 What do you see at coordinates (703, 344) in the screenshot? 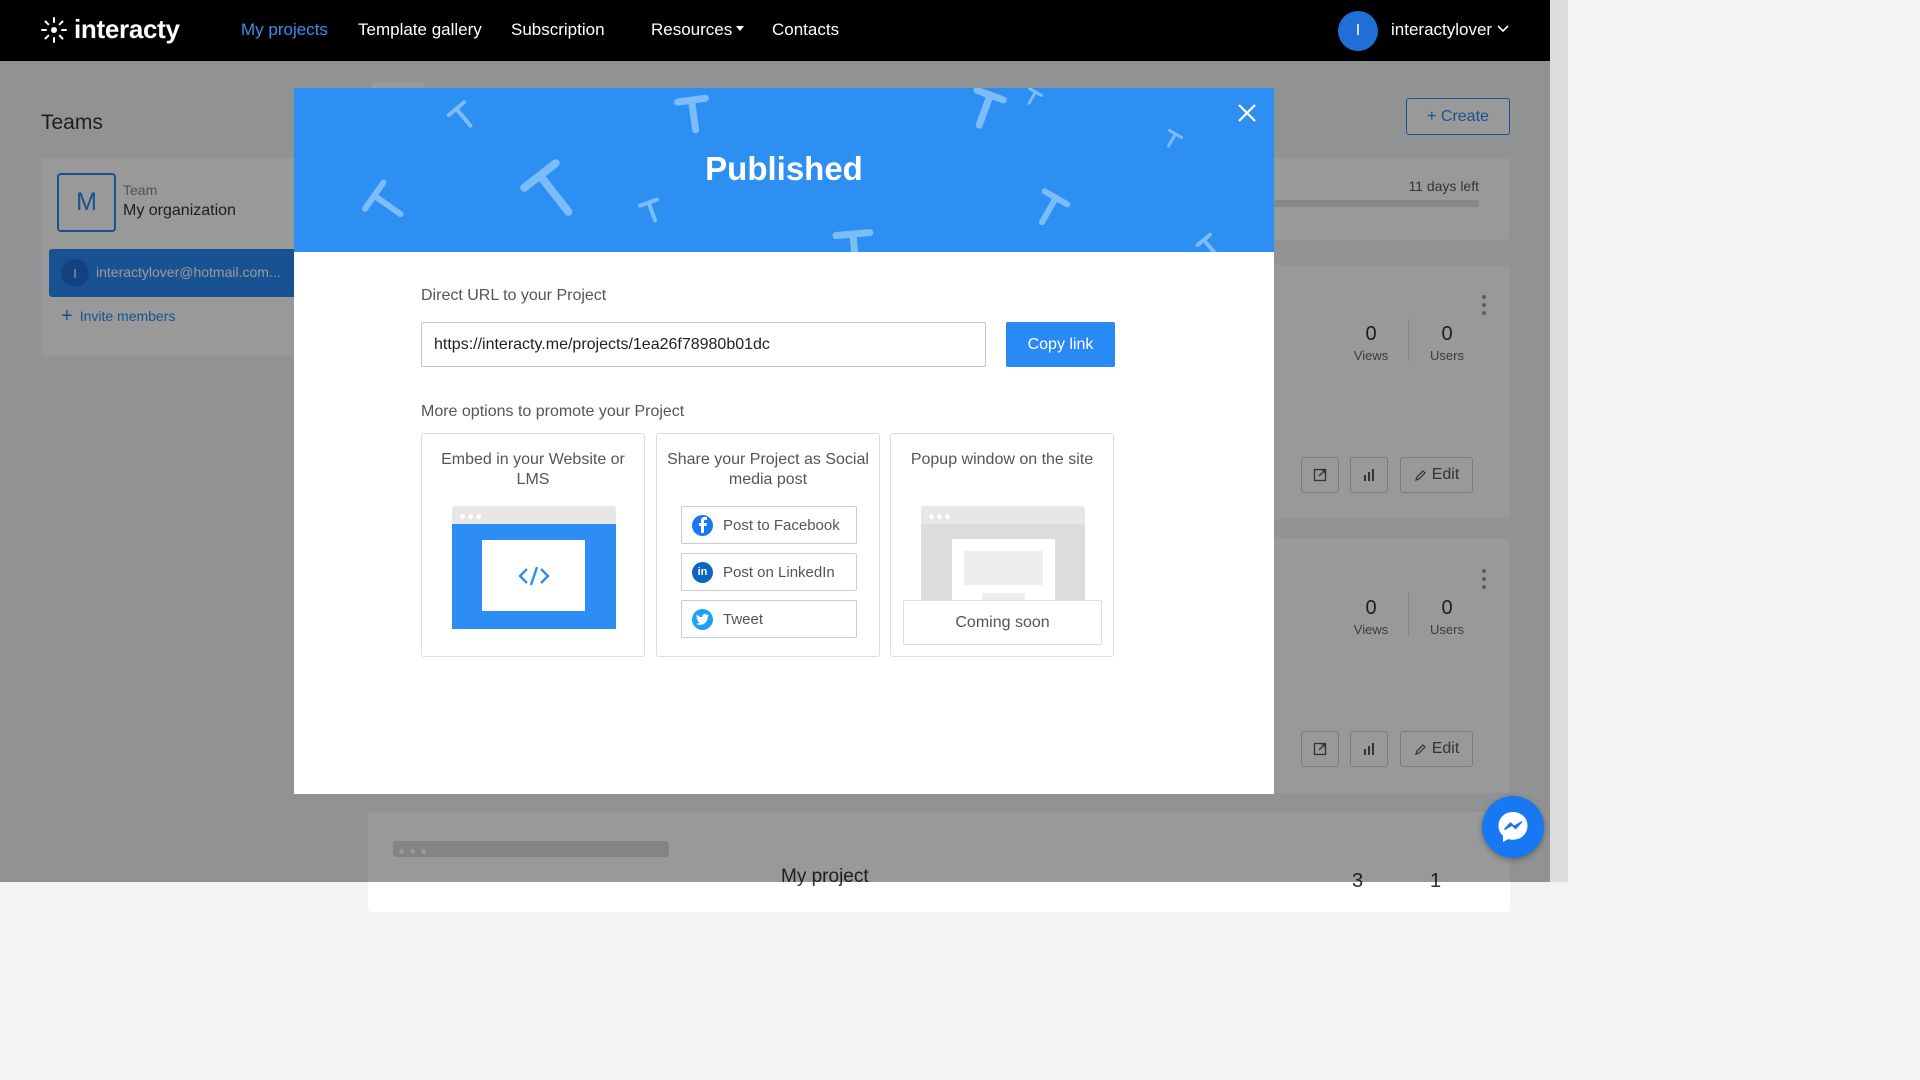
I see `project-url-input` at bounding box center [703, 344].